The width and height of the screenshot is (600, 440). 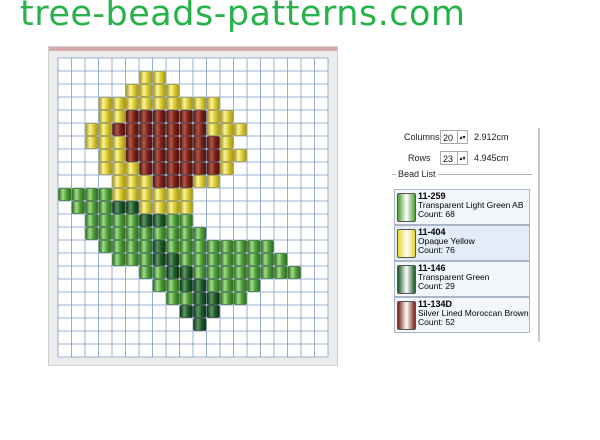 I want to click on panel-scrollbar, so click(x=539, y=235).